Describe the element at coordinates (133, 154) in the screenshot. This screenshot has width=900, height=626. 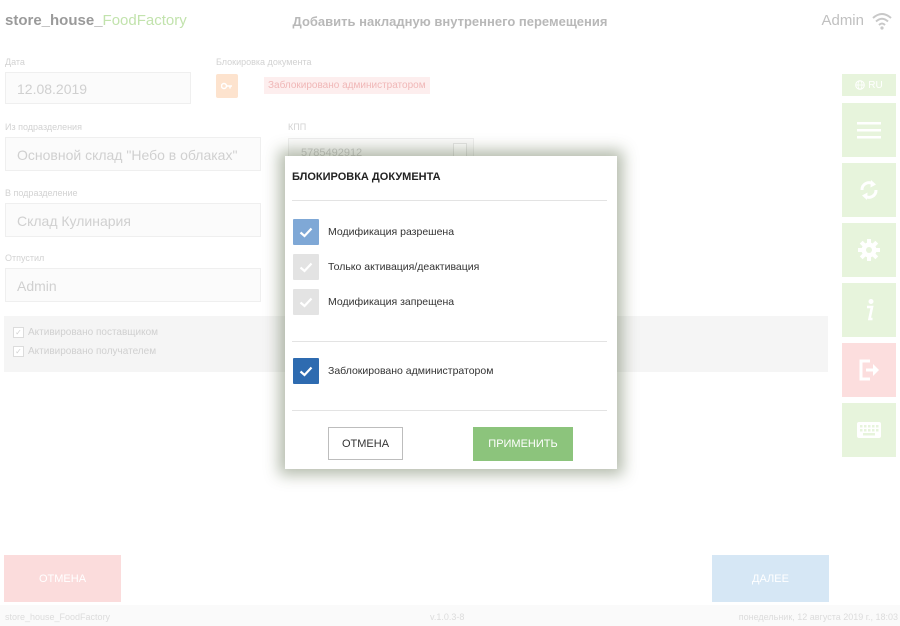
I see `from-field: Основной склад "Небо в облаках"` at that location.